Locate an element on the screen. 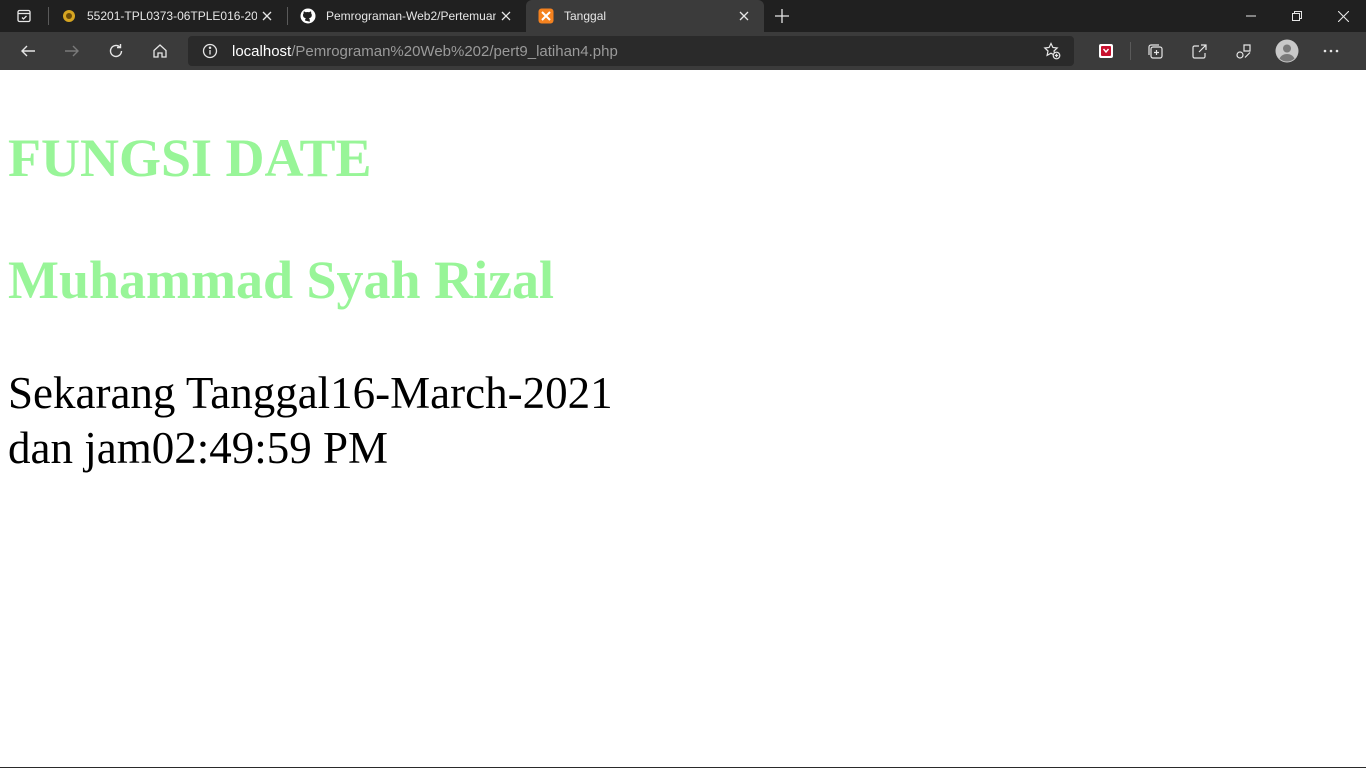 The width and height of the screenshot is (1366, 768). tab-actions-icon is located at coordinates (24, 16).